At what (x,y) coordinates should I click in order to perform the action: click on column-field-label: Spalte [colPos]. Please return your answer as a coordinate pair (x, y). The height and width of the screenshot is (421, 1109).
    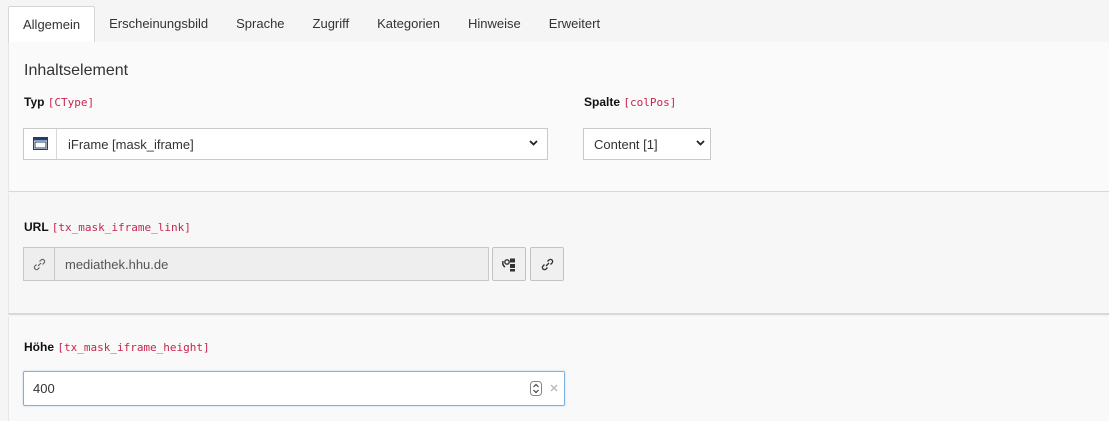
    Looking at the image, I should click on (630, 102).